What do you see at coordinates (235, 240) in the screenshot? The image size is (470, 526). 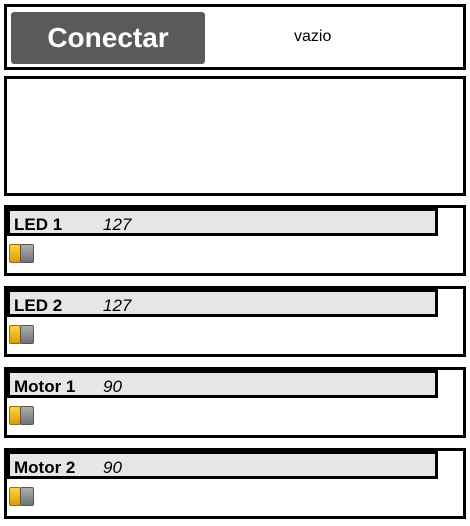 I see `control-panel-led-1: LED 1 127` at bounding box center [235, 240].